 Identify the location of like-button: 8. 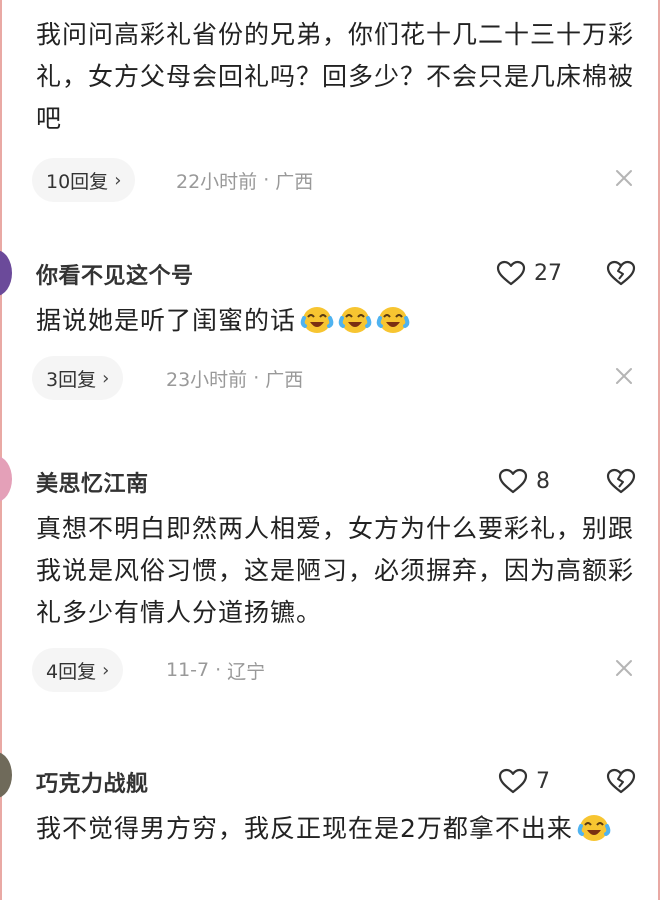
(524, 481).